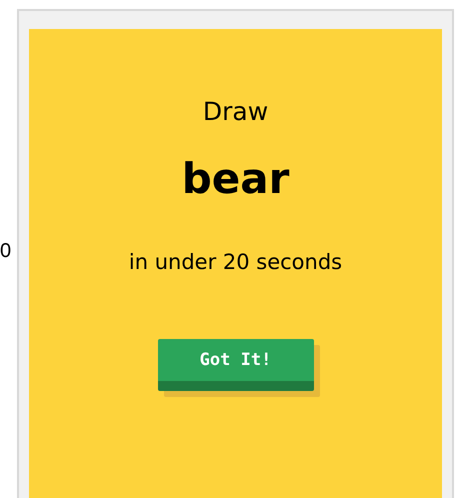 The width and height of the screenshot is (461, 498). I want to click on prompt-word: bear, so click(236, 179).